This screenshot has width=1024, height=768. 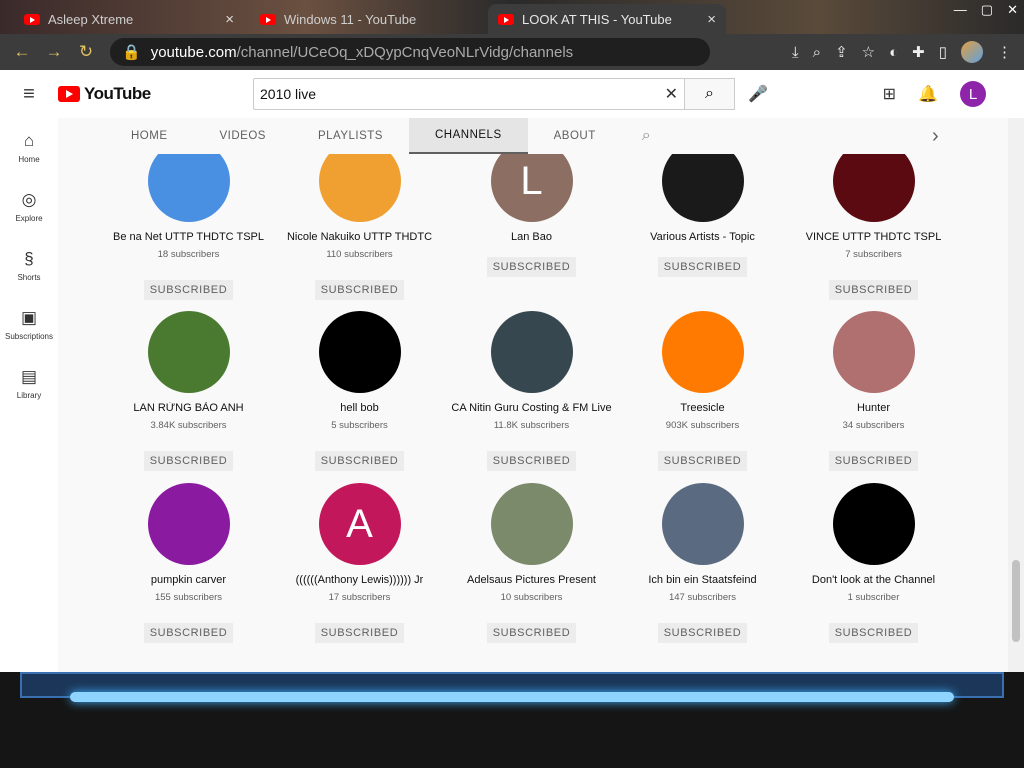 I want to click on channel-name: Treesicle, so click(x=702, y=408).